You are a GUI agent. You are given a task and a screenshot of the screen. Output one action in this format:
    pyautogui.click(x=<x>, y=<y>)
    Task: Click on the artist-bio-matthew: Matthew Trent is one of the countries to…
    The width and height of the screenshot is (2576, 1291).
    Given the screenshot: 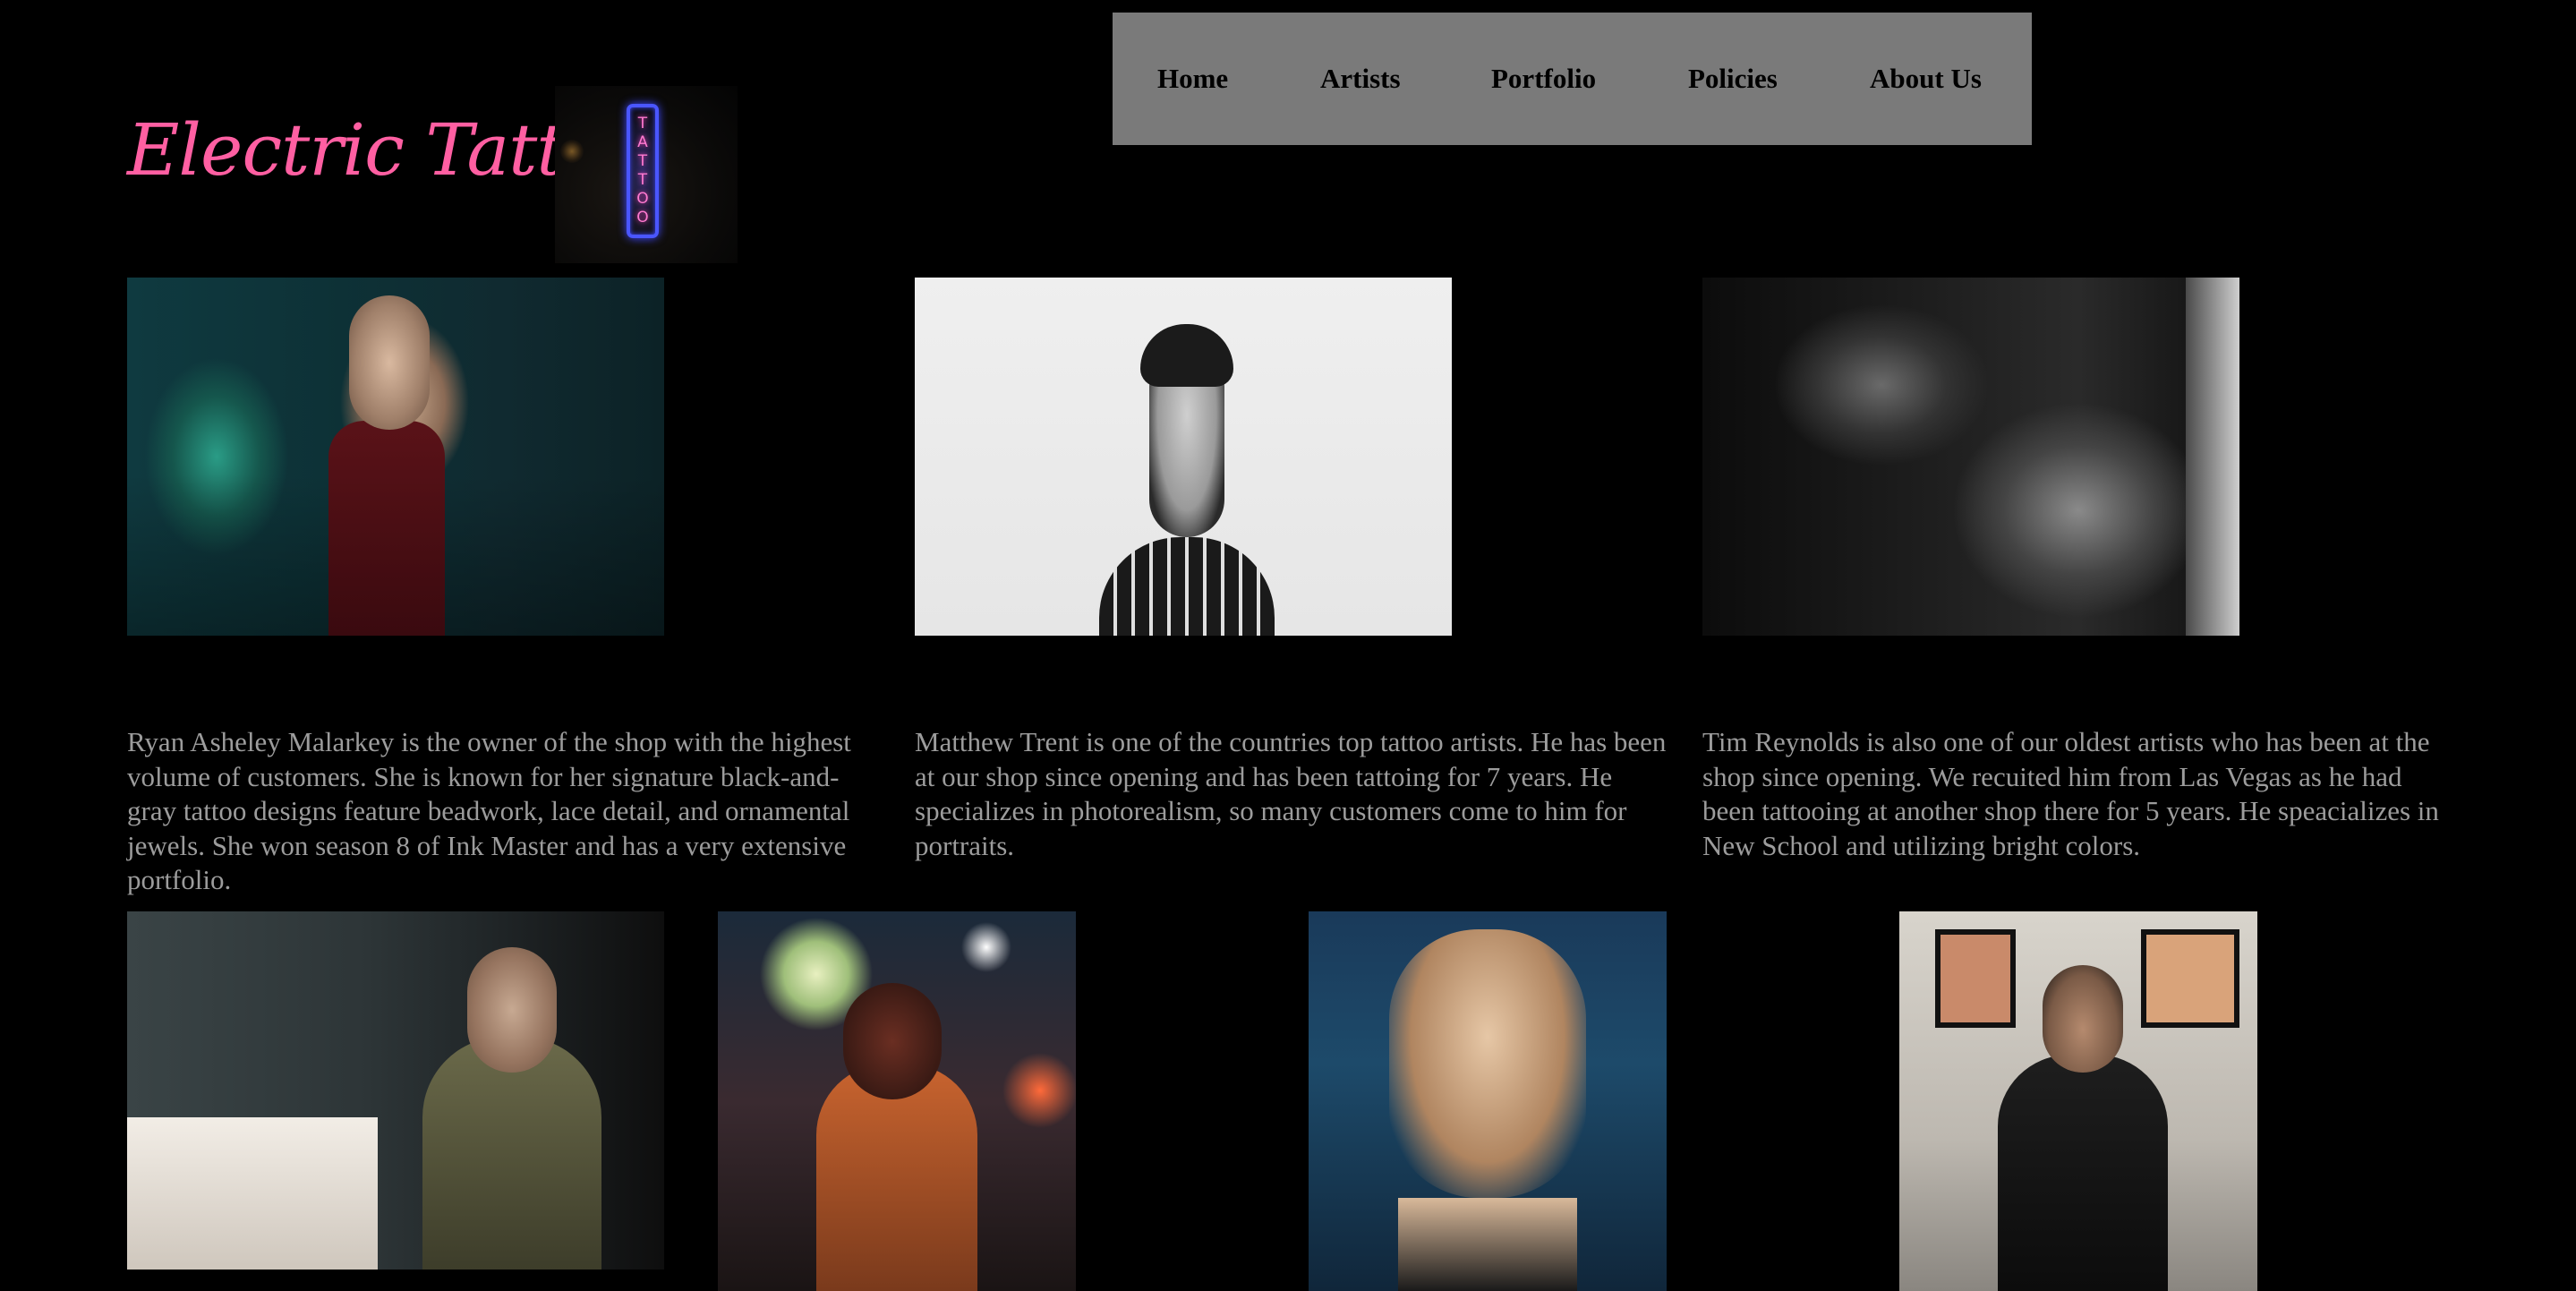 What is the action you would take?
    pyautogui.click(x=1291, y=794)
    